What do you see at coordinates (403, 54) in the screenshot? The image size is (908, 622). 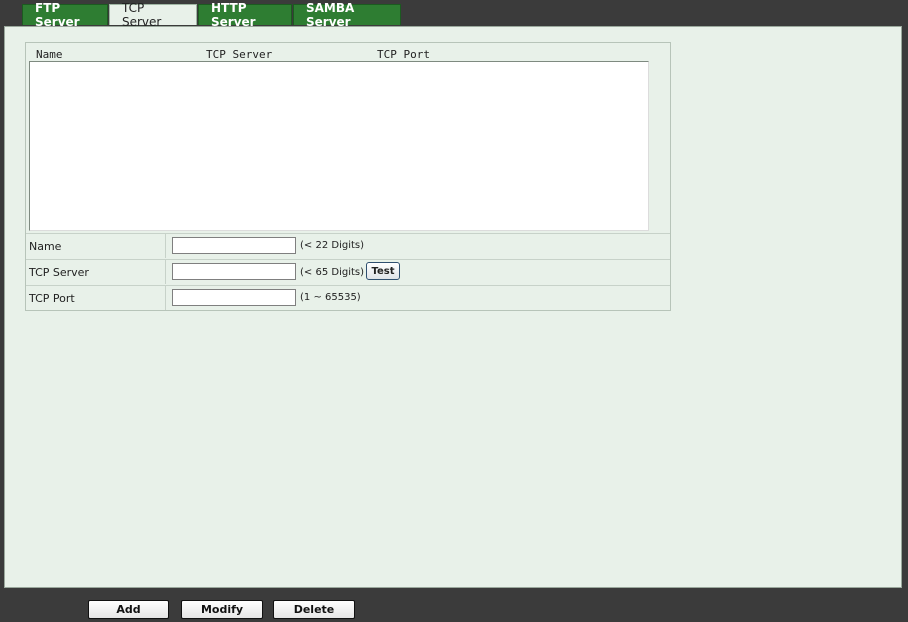 I see `column-header-tcp-port: TCP Port` at bounding box center [403, 54].